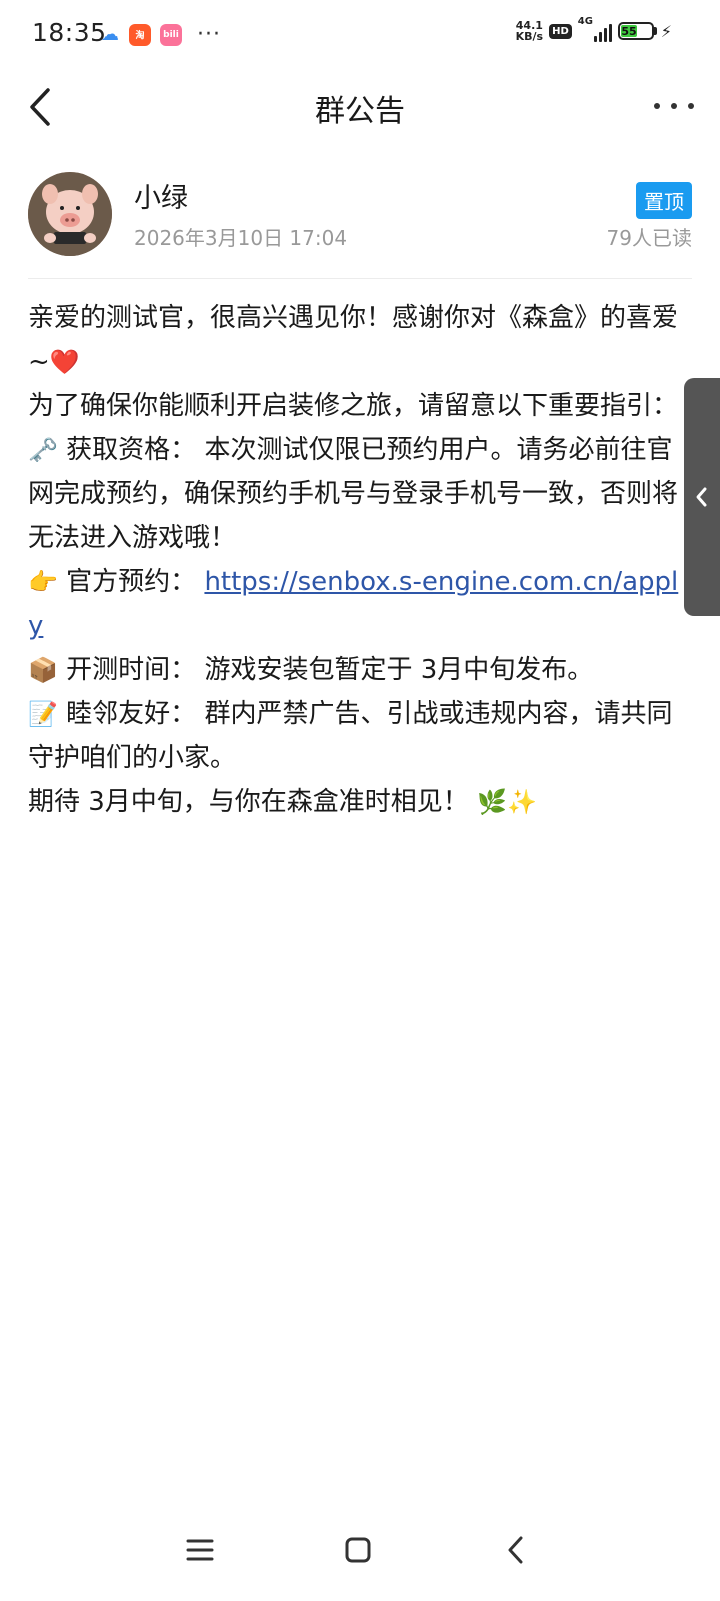 This screenshot has height=1601, width=720. Describe the element at coordinates (399, 670) in the screenshot. I see `item-text: 游戏安装包暂定于 3月中旬发布。` at that location.